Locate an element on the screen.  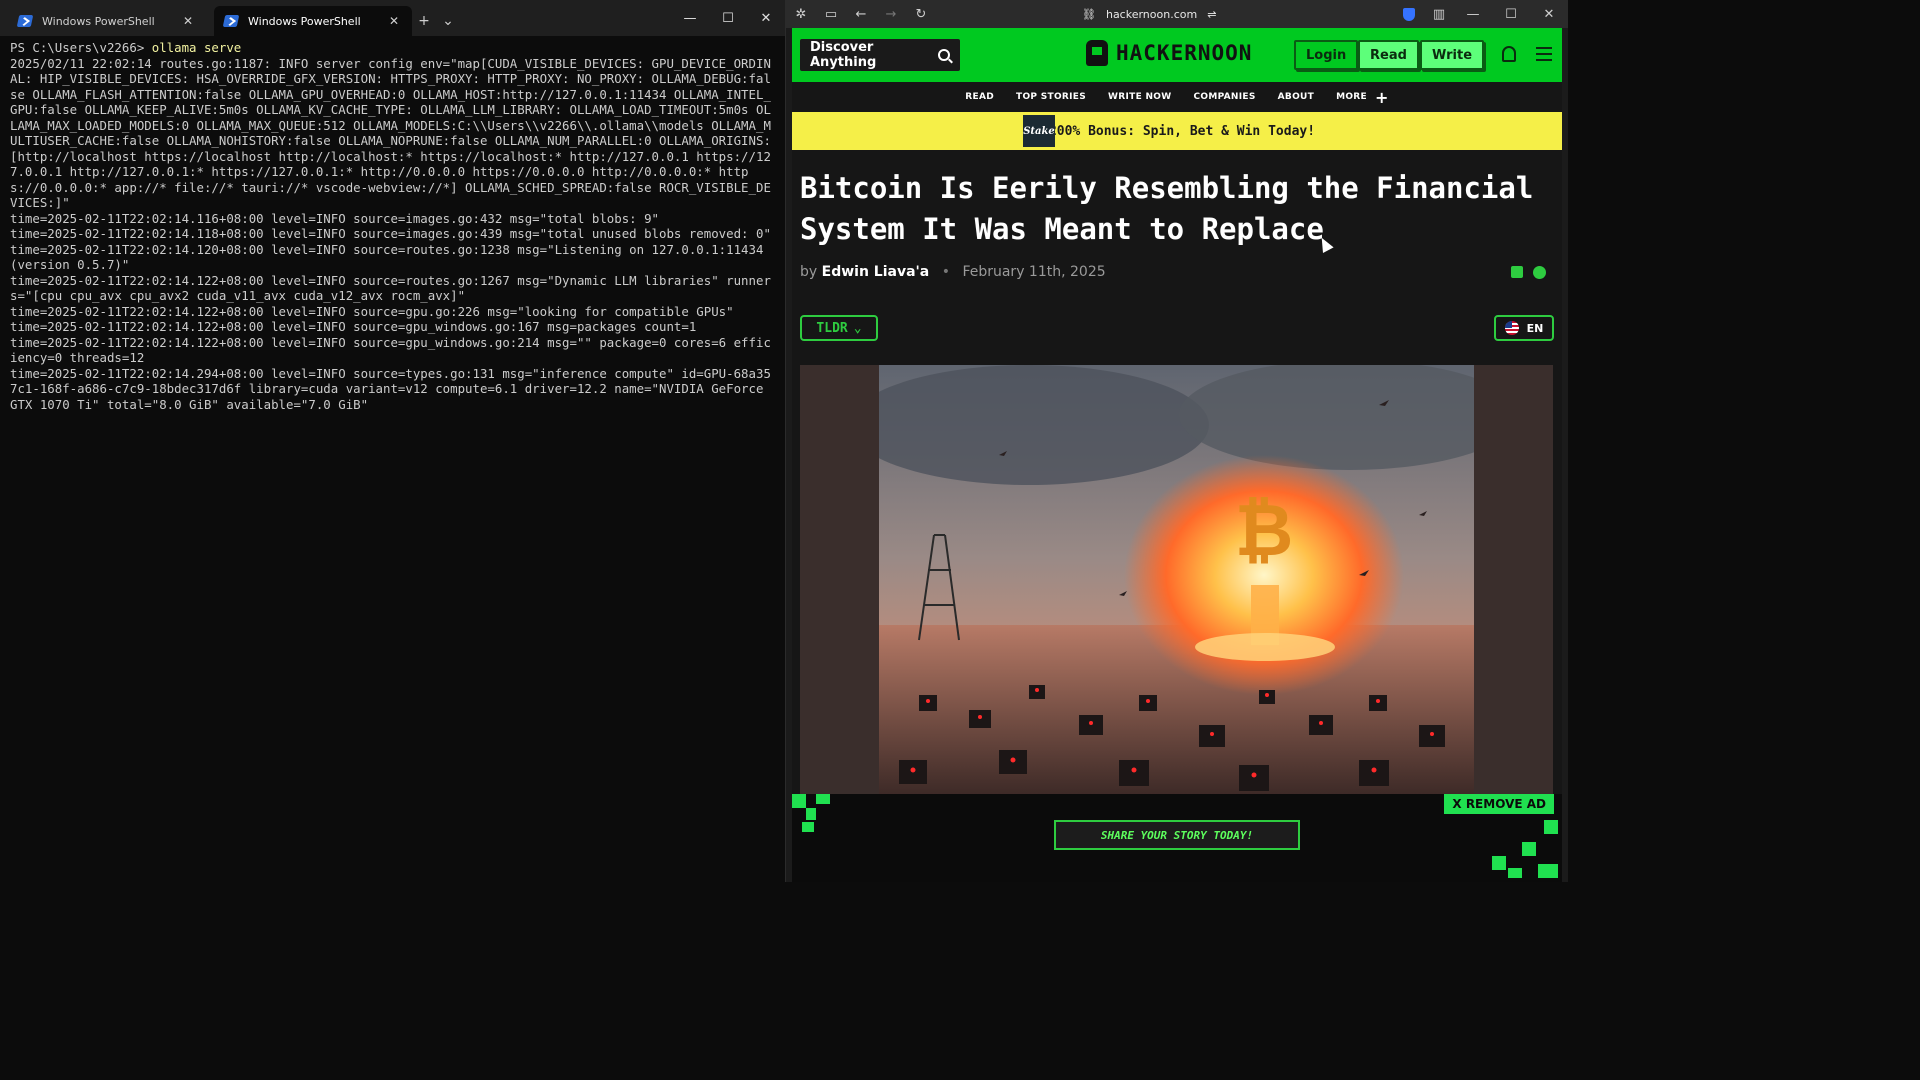
search-label: Discover Anything is located at coordinates (843, 55).